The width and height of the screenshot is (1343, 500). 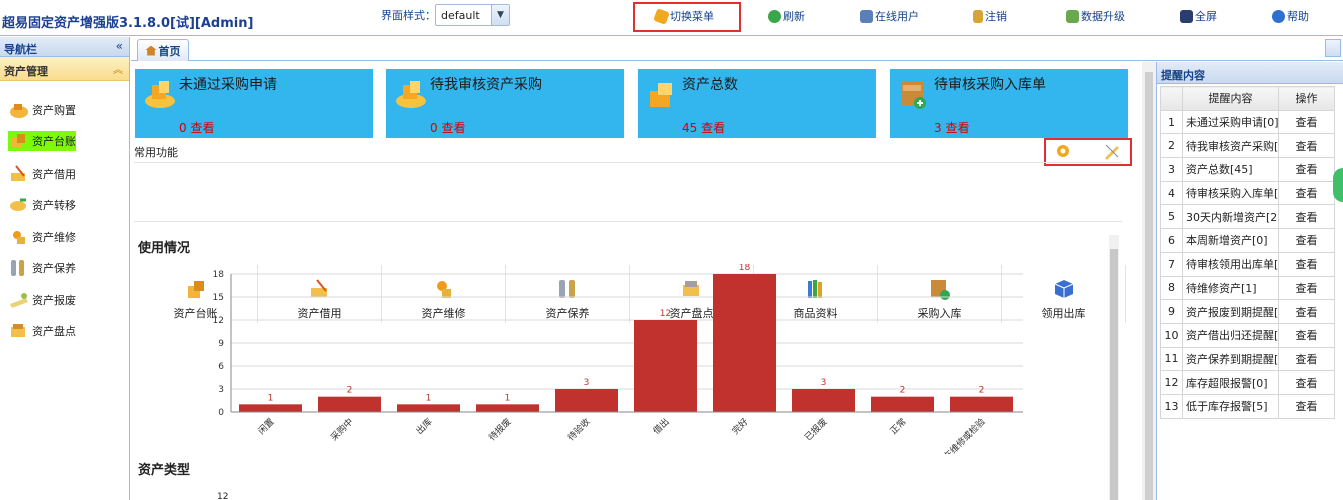 I want to click on theme-label: 界面样式：, so click(x=408, y=15).